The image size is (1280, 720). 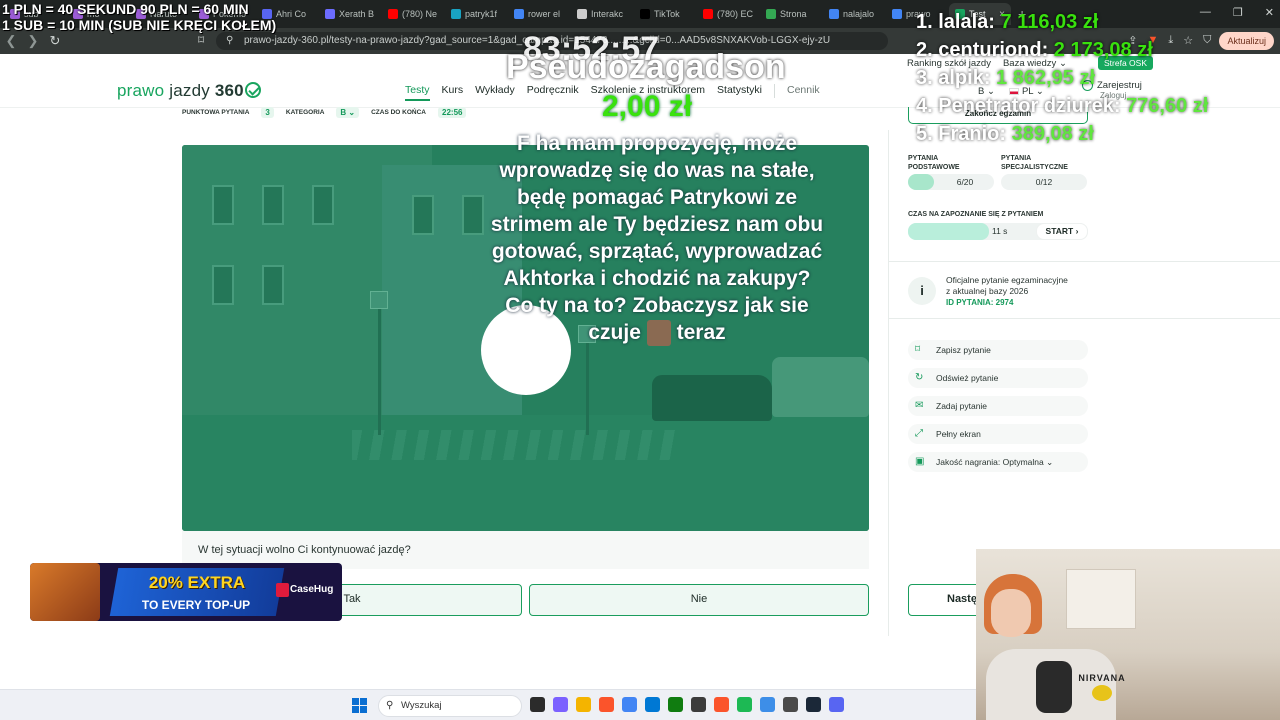 I want to click on sidebar-action-quality: ▣ Jakość nagrania: Optymalna ⌄, so click(x=998, y=462).